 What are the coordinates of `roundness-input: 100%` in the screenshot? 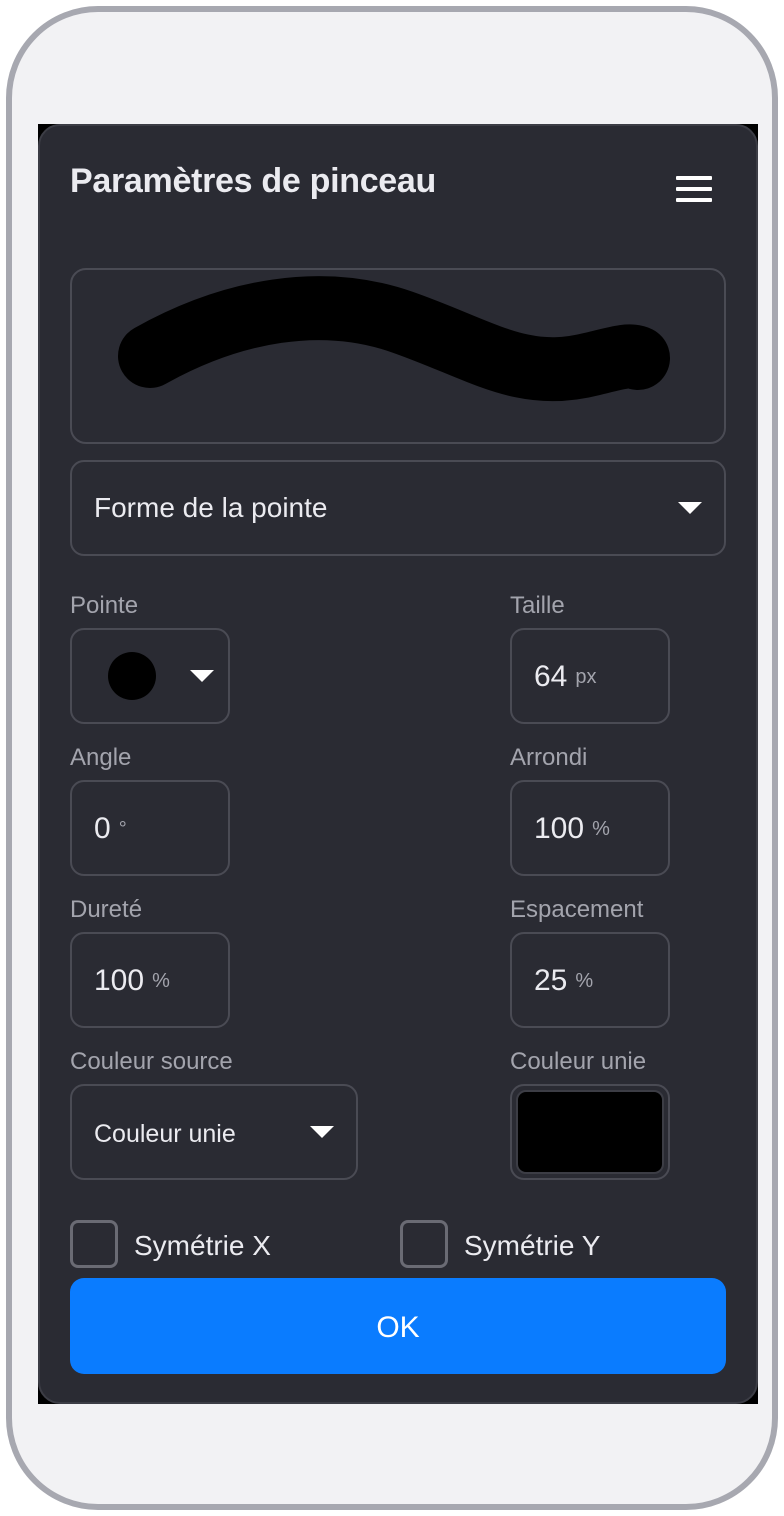 It's located at (590, 828).